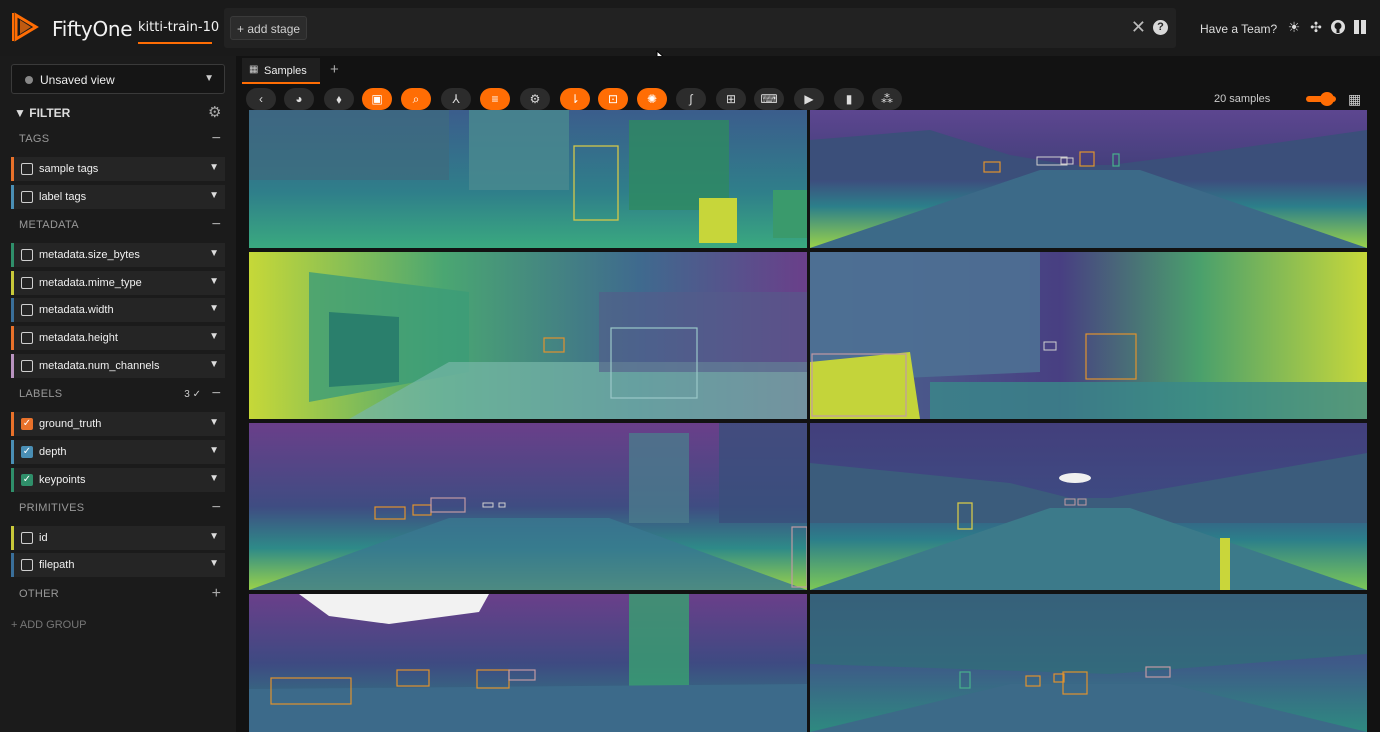 Image resolution: width=1380 pixels, height=732 pixels. I want to click on github-icon, so click(1338, 27).